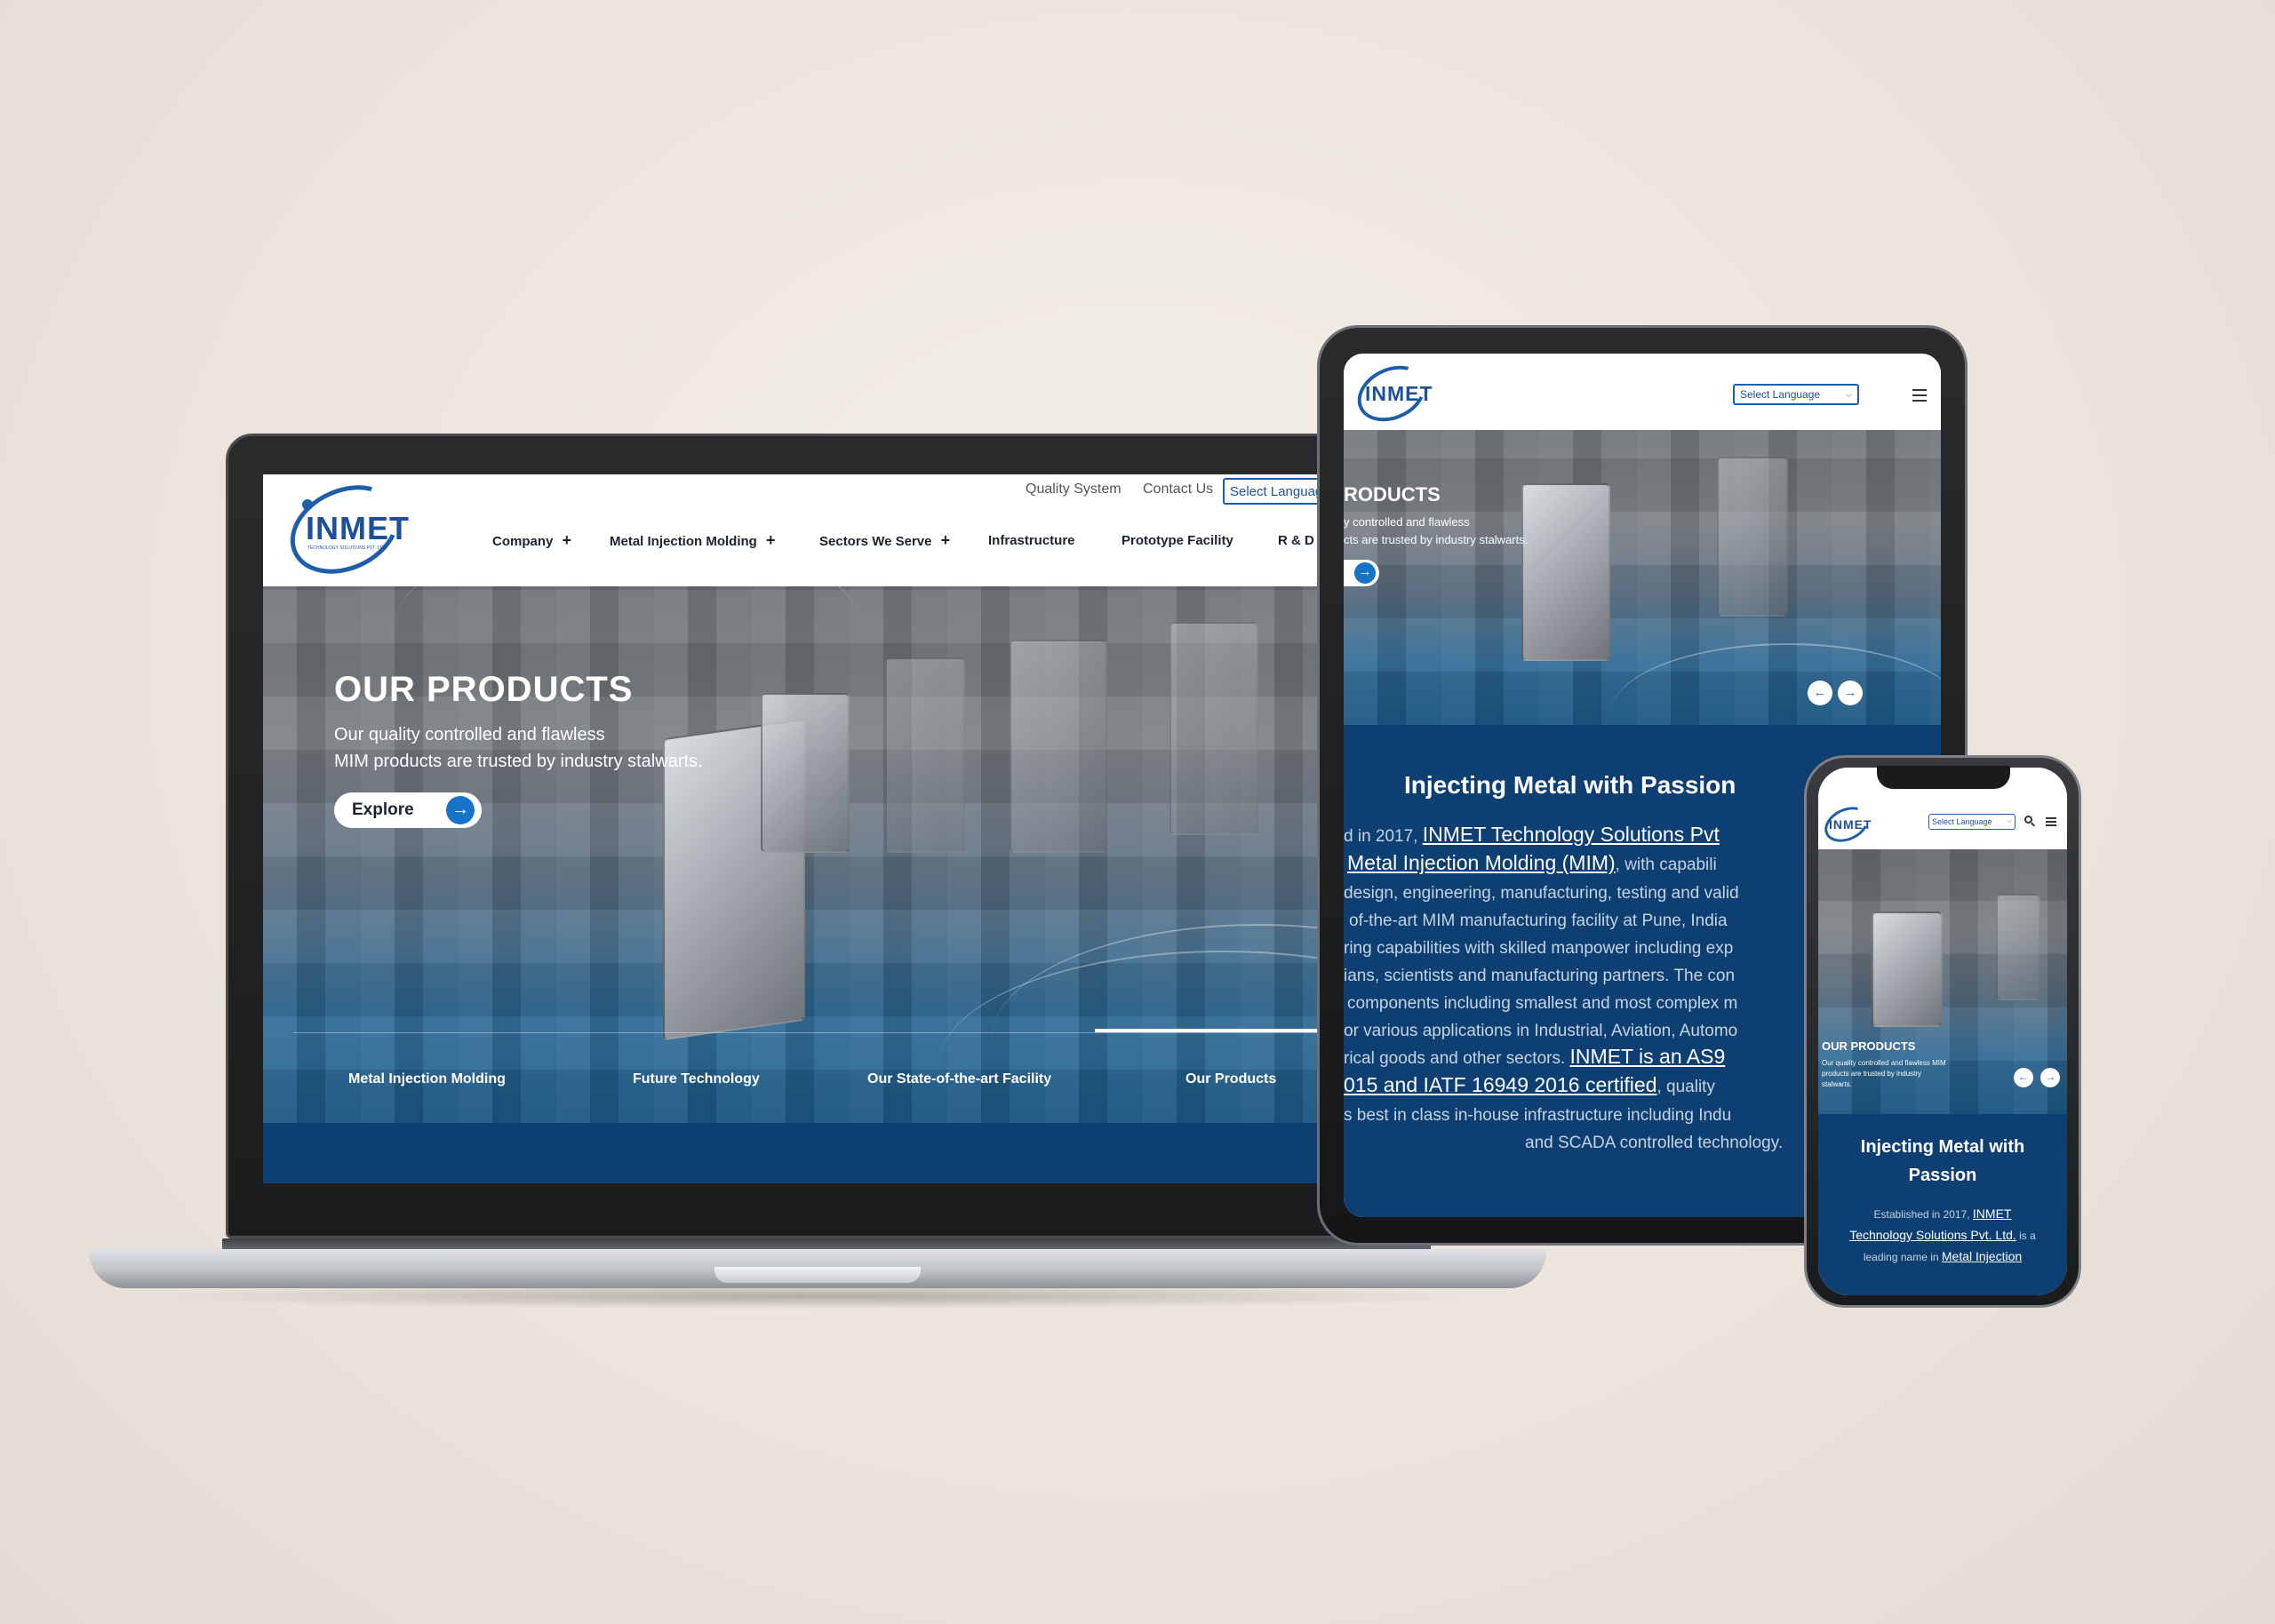  I want to click on phone-logo: INMET, so click(1847, 825).